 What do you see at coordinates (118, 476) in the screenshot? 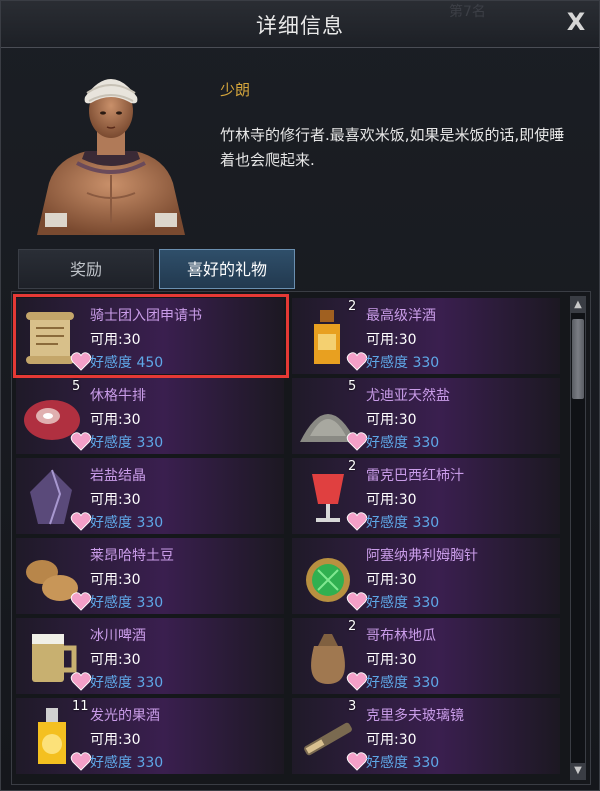
I see `item-name: 岩盐结晶` at bounding box center [118, 476].